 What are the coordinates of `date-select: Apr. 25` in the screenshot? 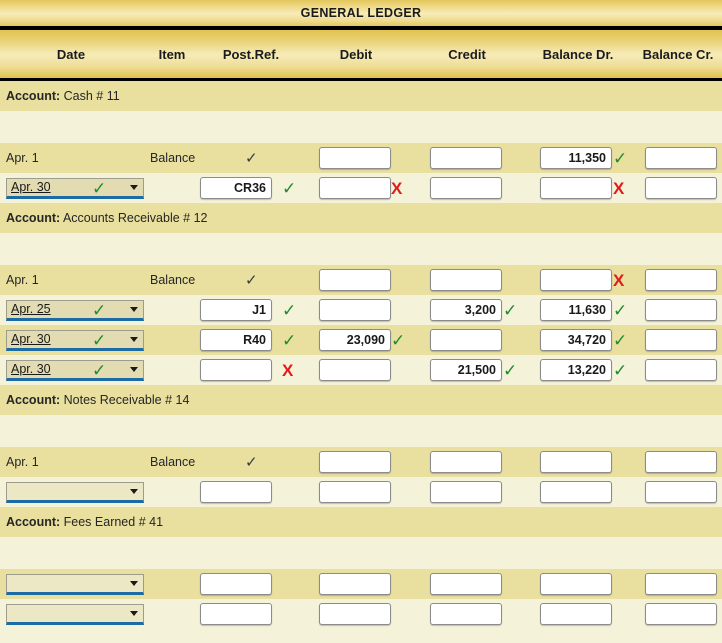 It's located at (75, 310).